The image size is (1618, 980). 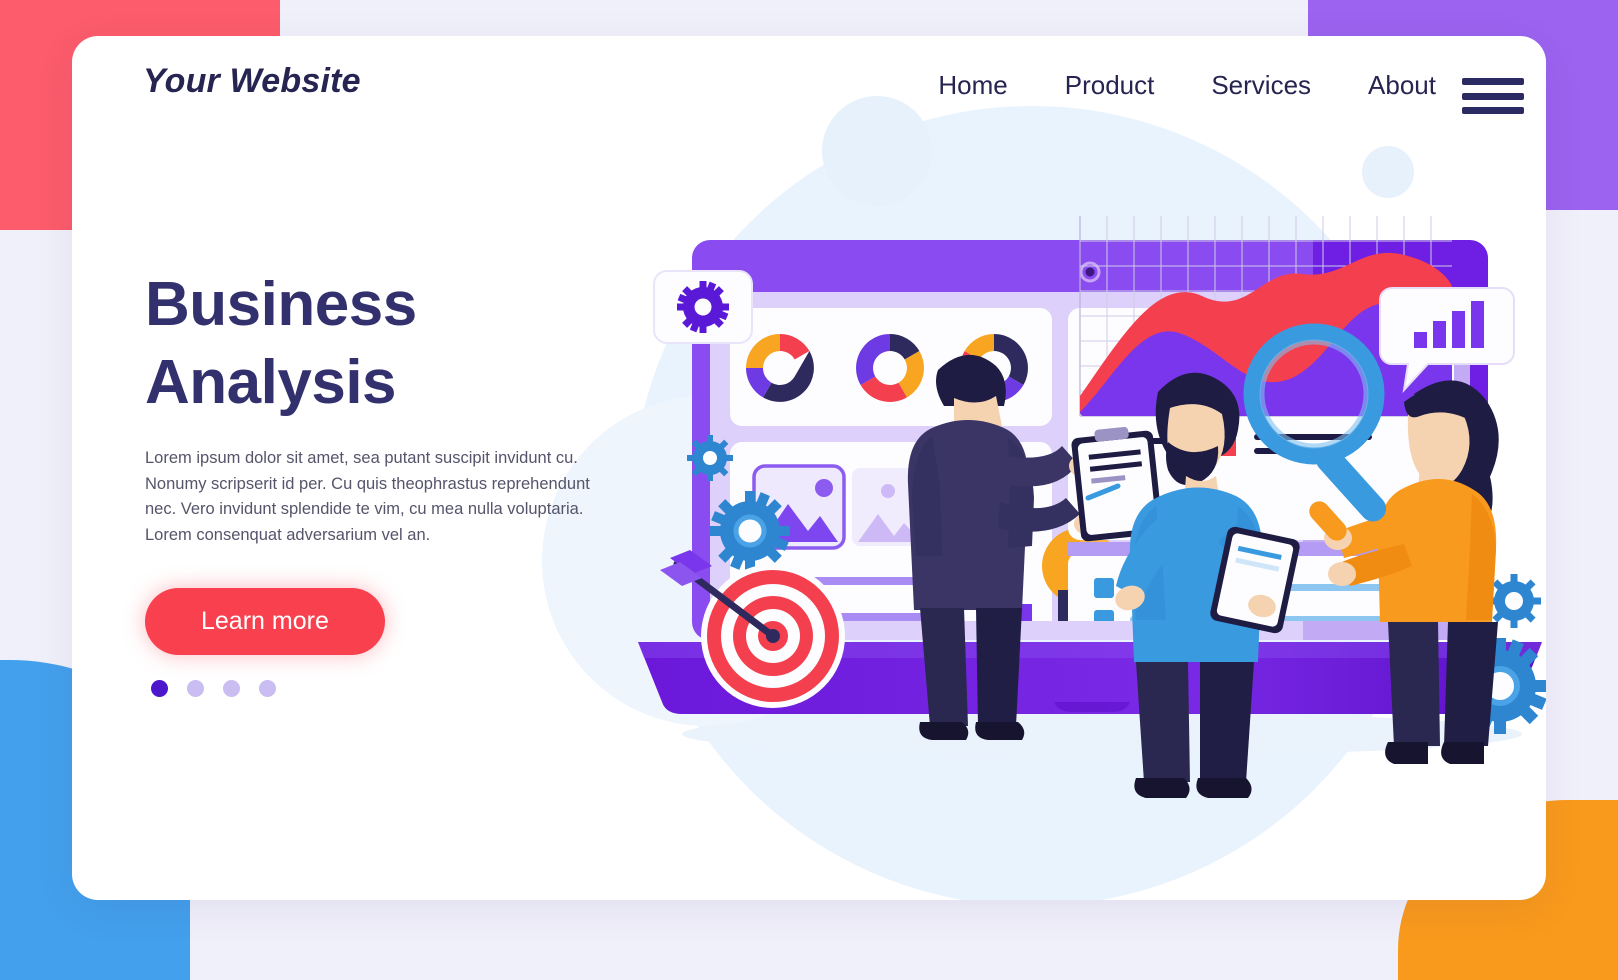 What do you see at coordinates (972, 85) in the screenshot?
I see `nav-item-home: Home` at bounding box center [972, 85].